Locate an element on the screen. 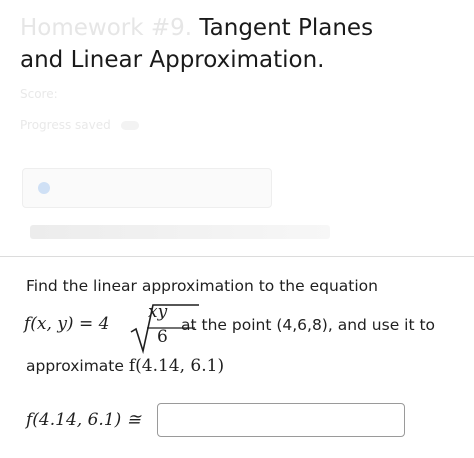 The width and height of the screenshot is (474, 458). question-approx-line: approximate f(4.14, 6.1) is located at coordinates (125, 366).